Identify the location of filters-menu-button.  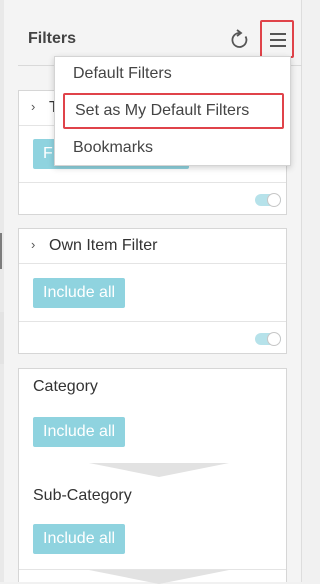
(277, 39).